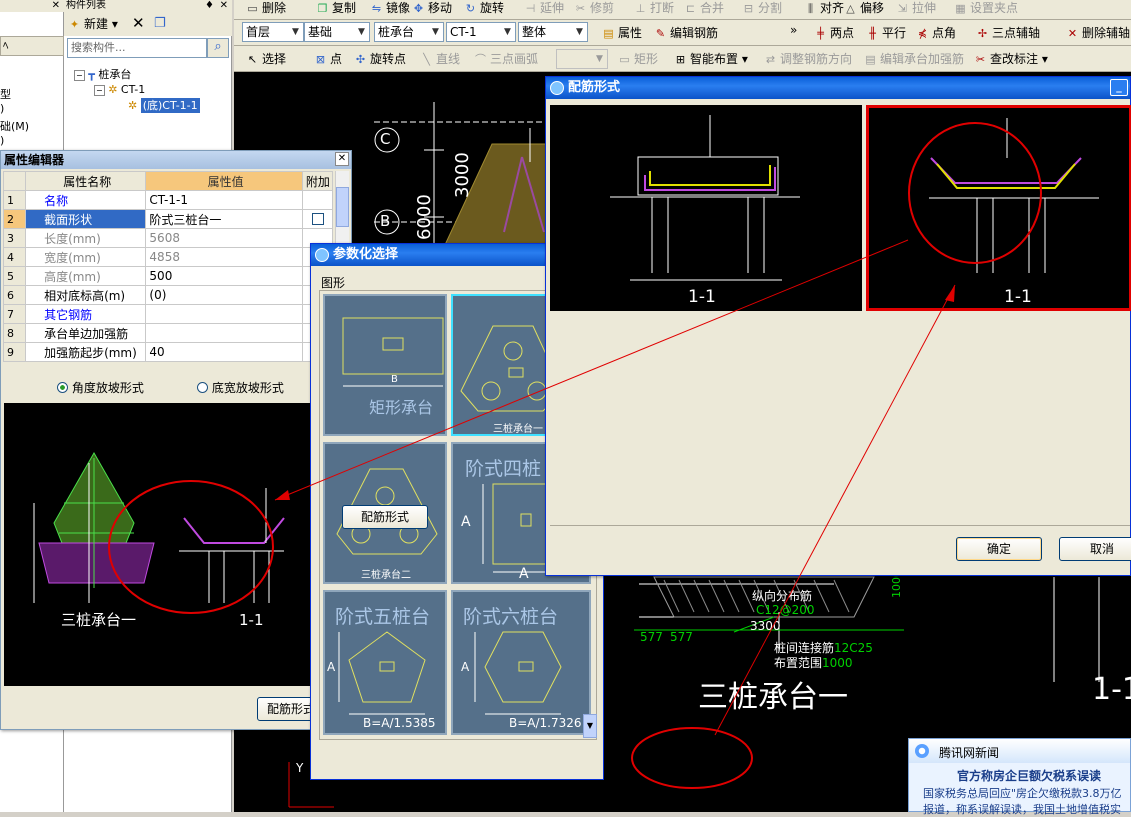 The image size is (1131, 817). What do you see at coordinates (922, 751) in the screenshot?
I see `news-source-icon` at bounding box center [922, 751].